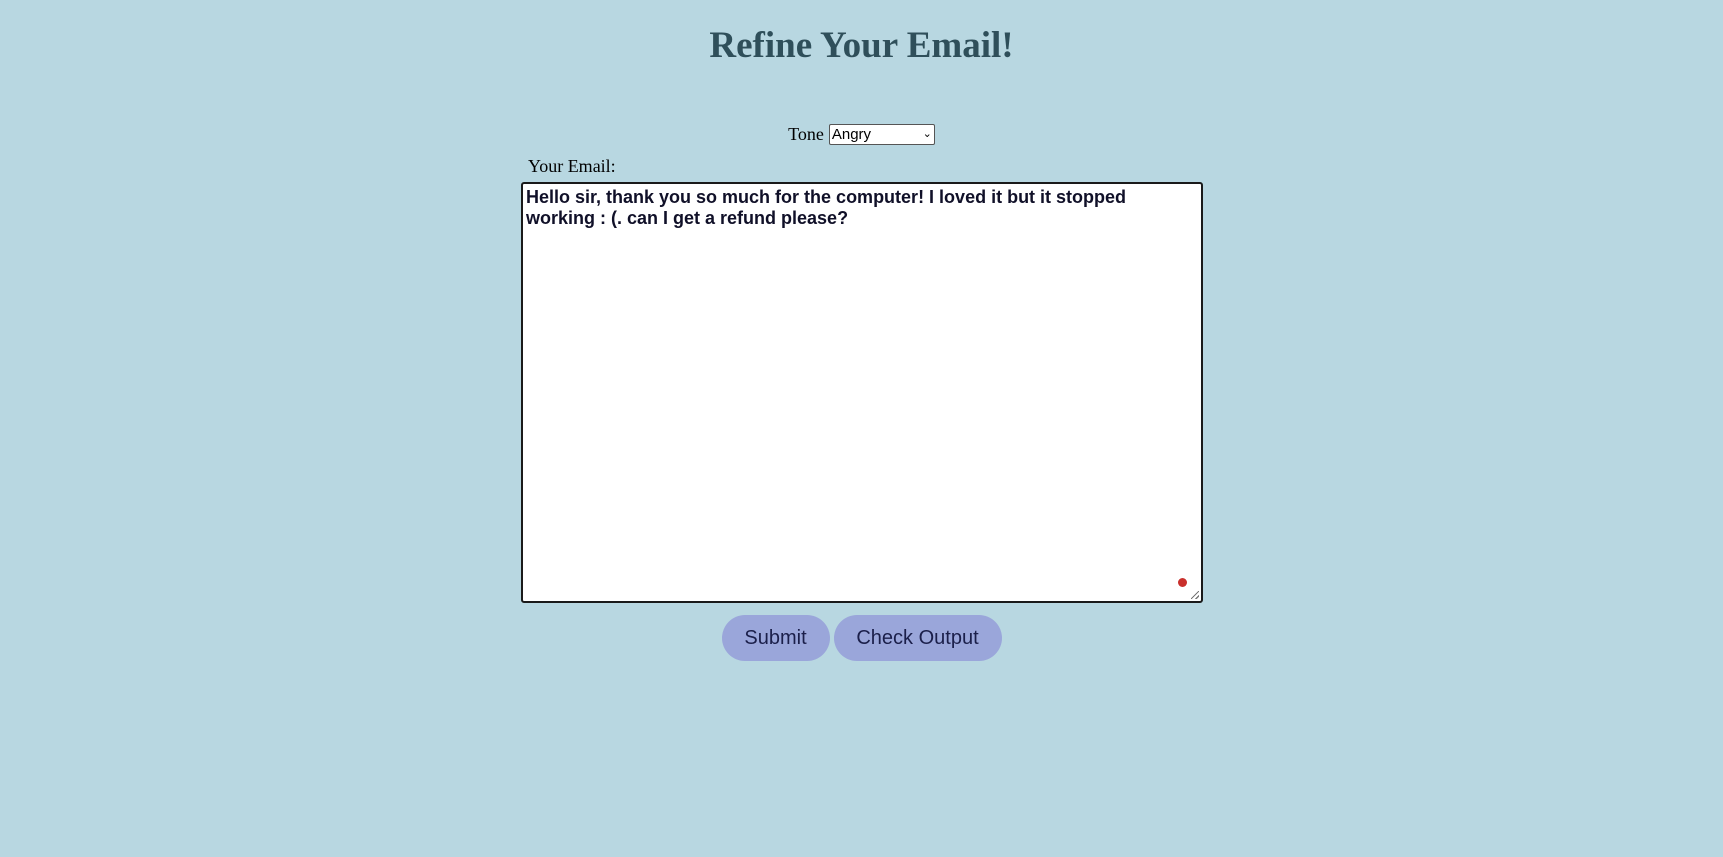  Describe the element at coordinates (881, 134) in the screenshot. I see `tone-select: Angry ⌄` at that location.